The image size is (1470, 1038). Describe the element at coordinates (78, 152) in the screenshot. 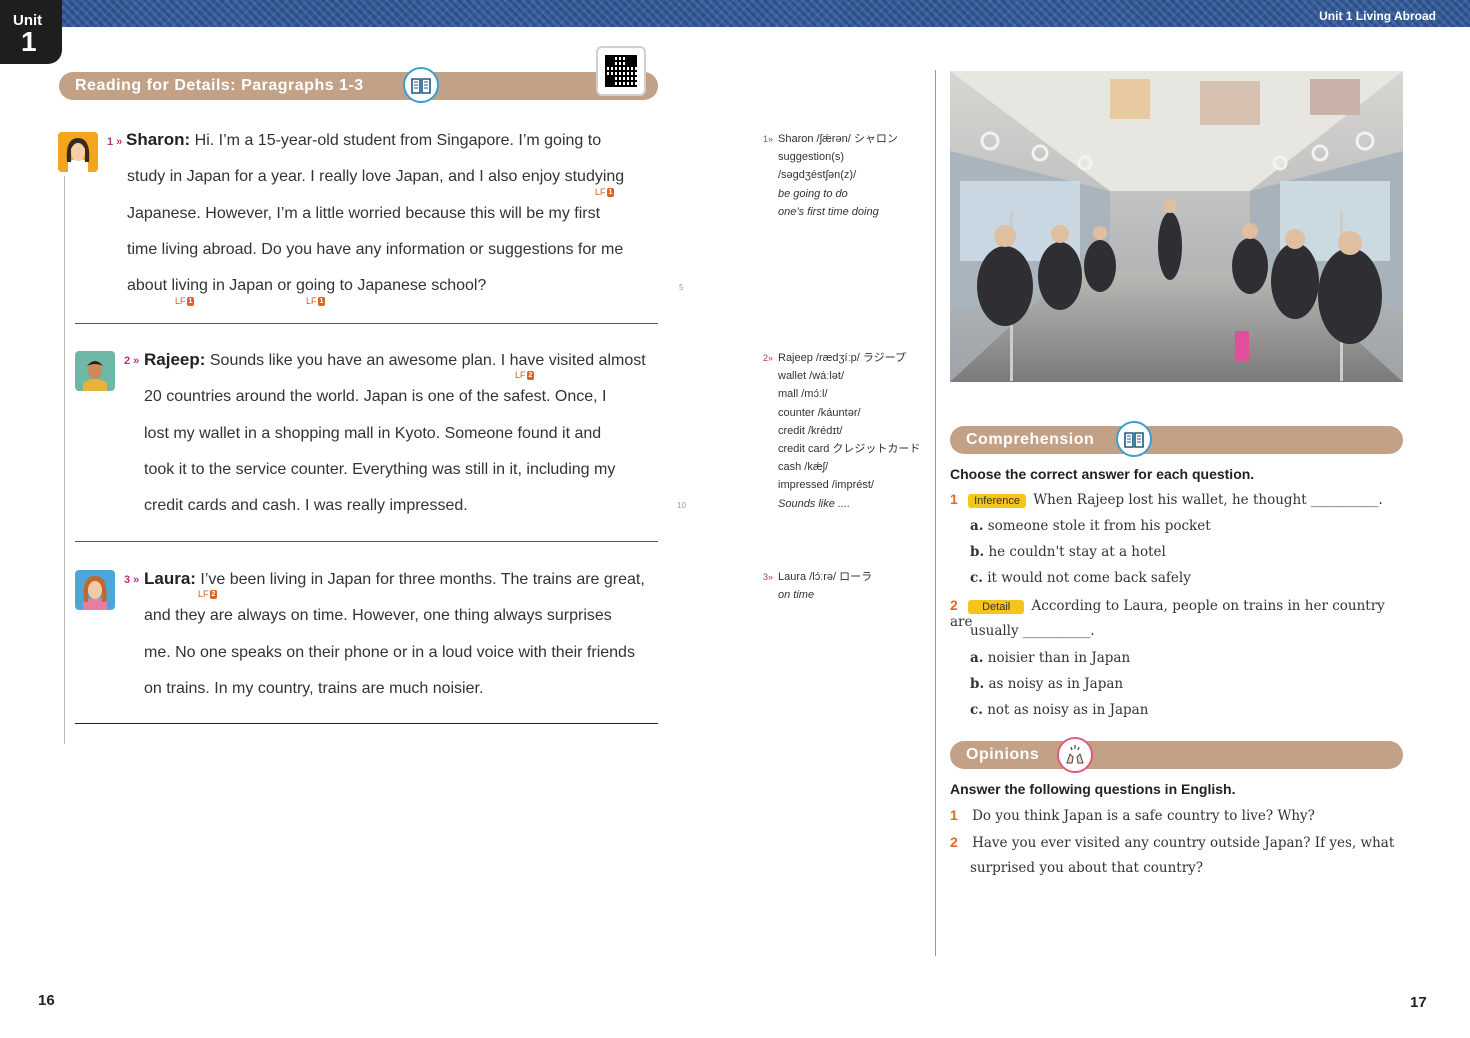

I see `avatar-sharon` at that location.